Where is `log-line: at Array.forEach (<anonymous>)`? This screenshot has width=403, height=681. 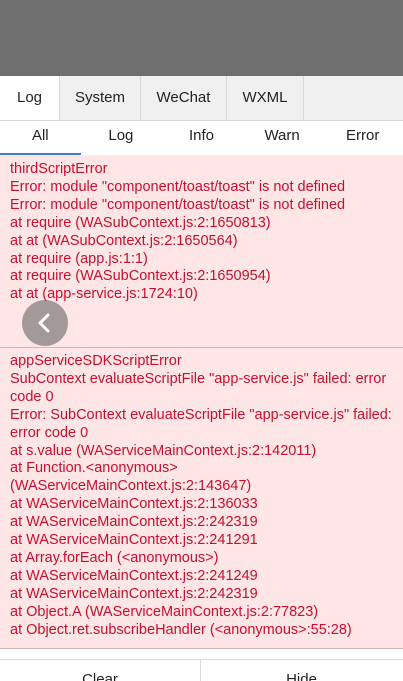 log-line: at Array.forEach (<anonymous>) is located at coordinates (114, 557).